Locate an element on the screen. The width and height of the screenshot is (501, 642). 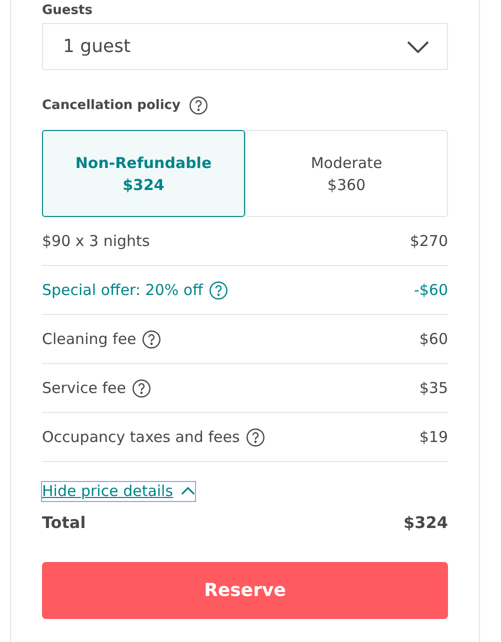
line-item-label: $90 x 3 nights is located at coordinates (96, 241).